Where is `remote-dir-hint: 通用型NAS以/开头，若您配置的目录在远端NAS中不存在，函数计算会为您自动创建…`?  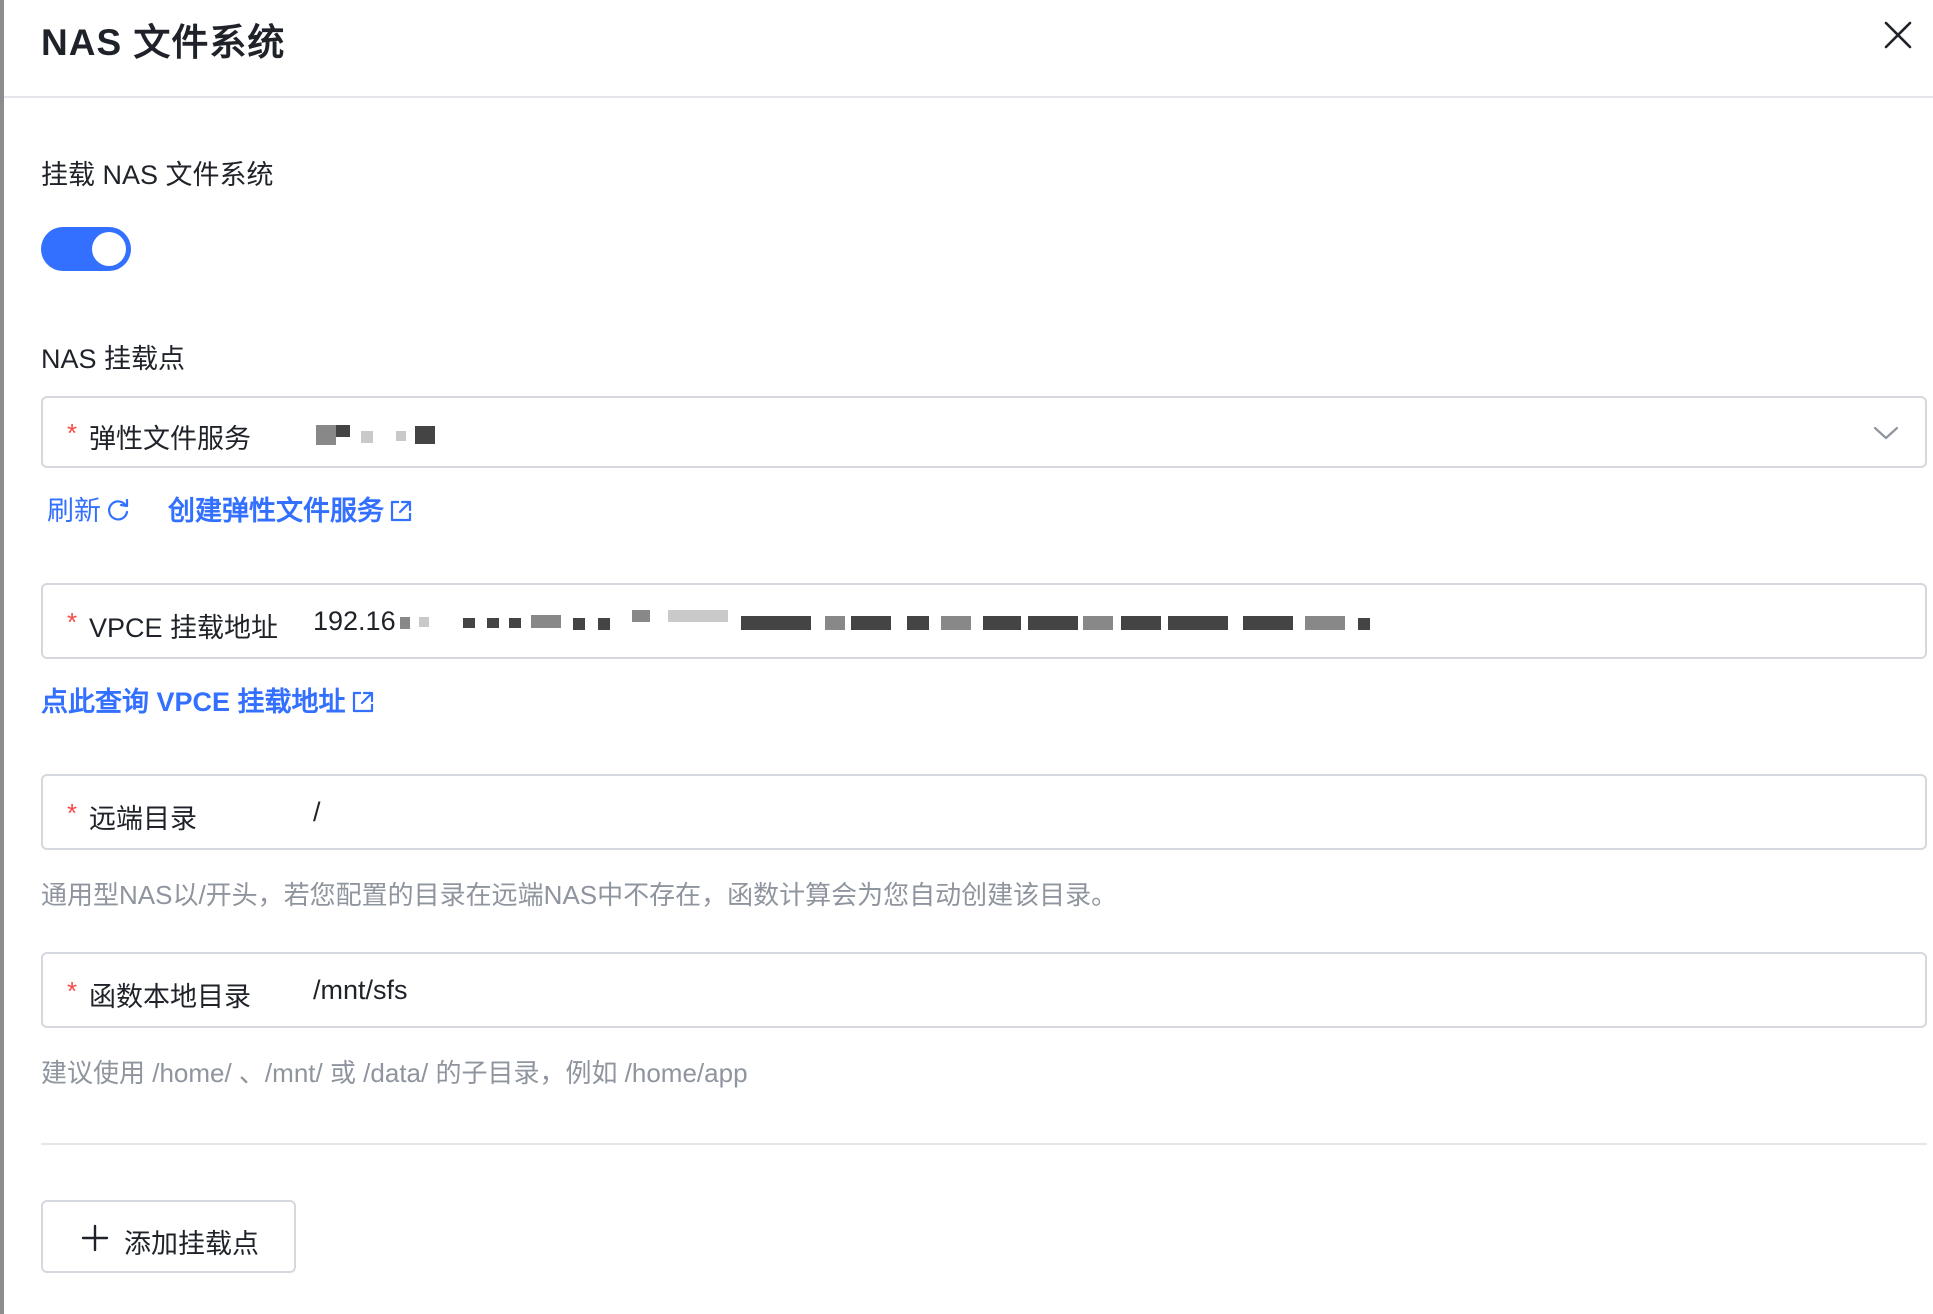 remote-dir-hint: 通用型NAS以/开头，若您配置的目录在远端NAS中不存在，函数计算会为您自动创建… is located at coordinates (579, 895).